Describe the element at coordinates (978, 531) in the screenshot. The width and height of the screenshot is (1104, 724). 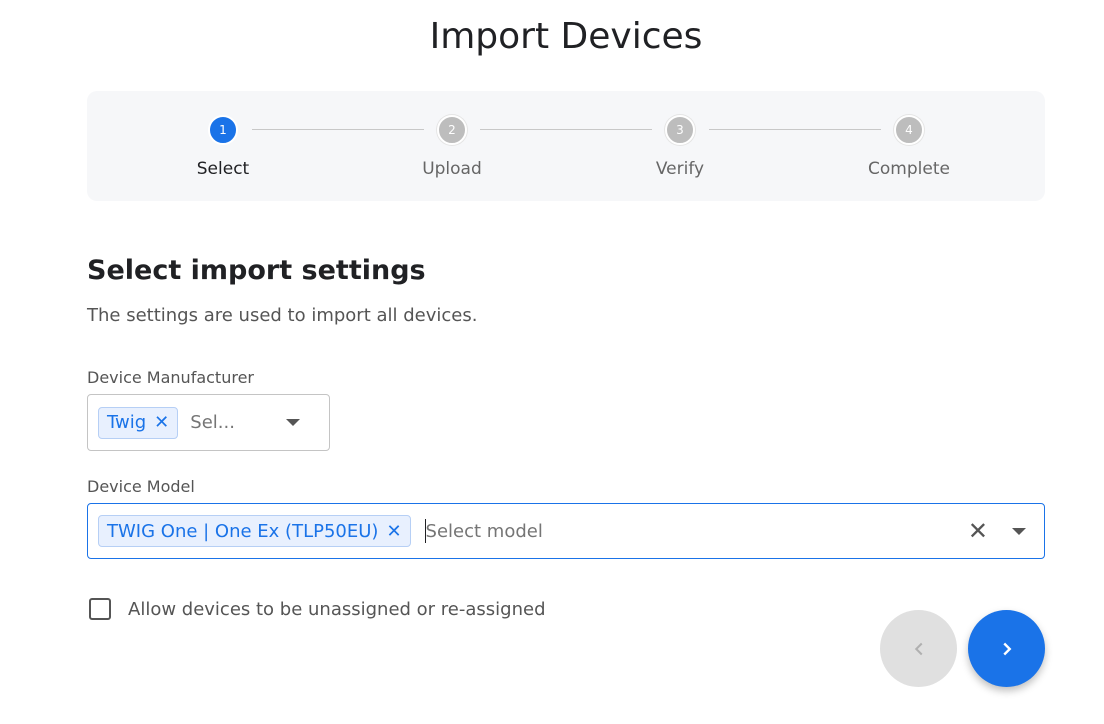
I see `clear-icon: ✕` at that location.